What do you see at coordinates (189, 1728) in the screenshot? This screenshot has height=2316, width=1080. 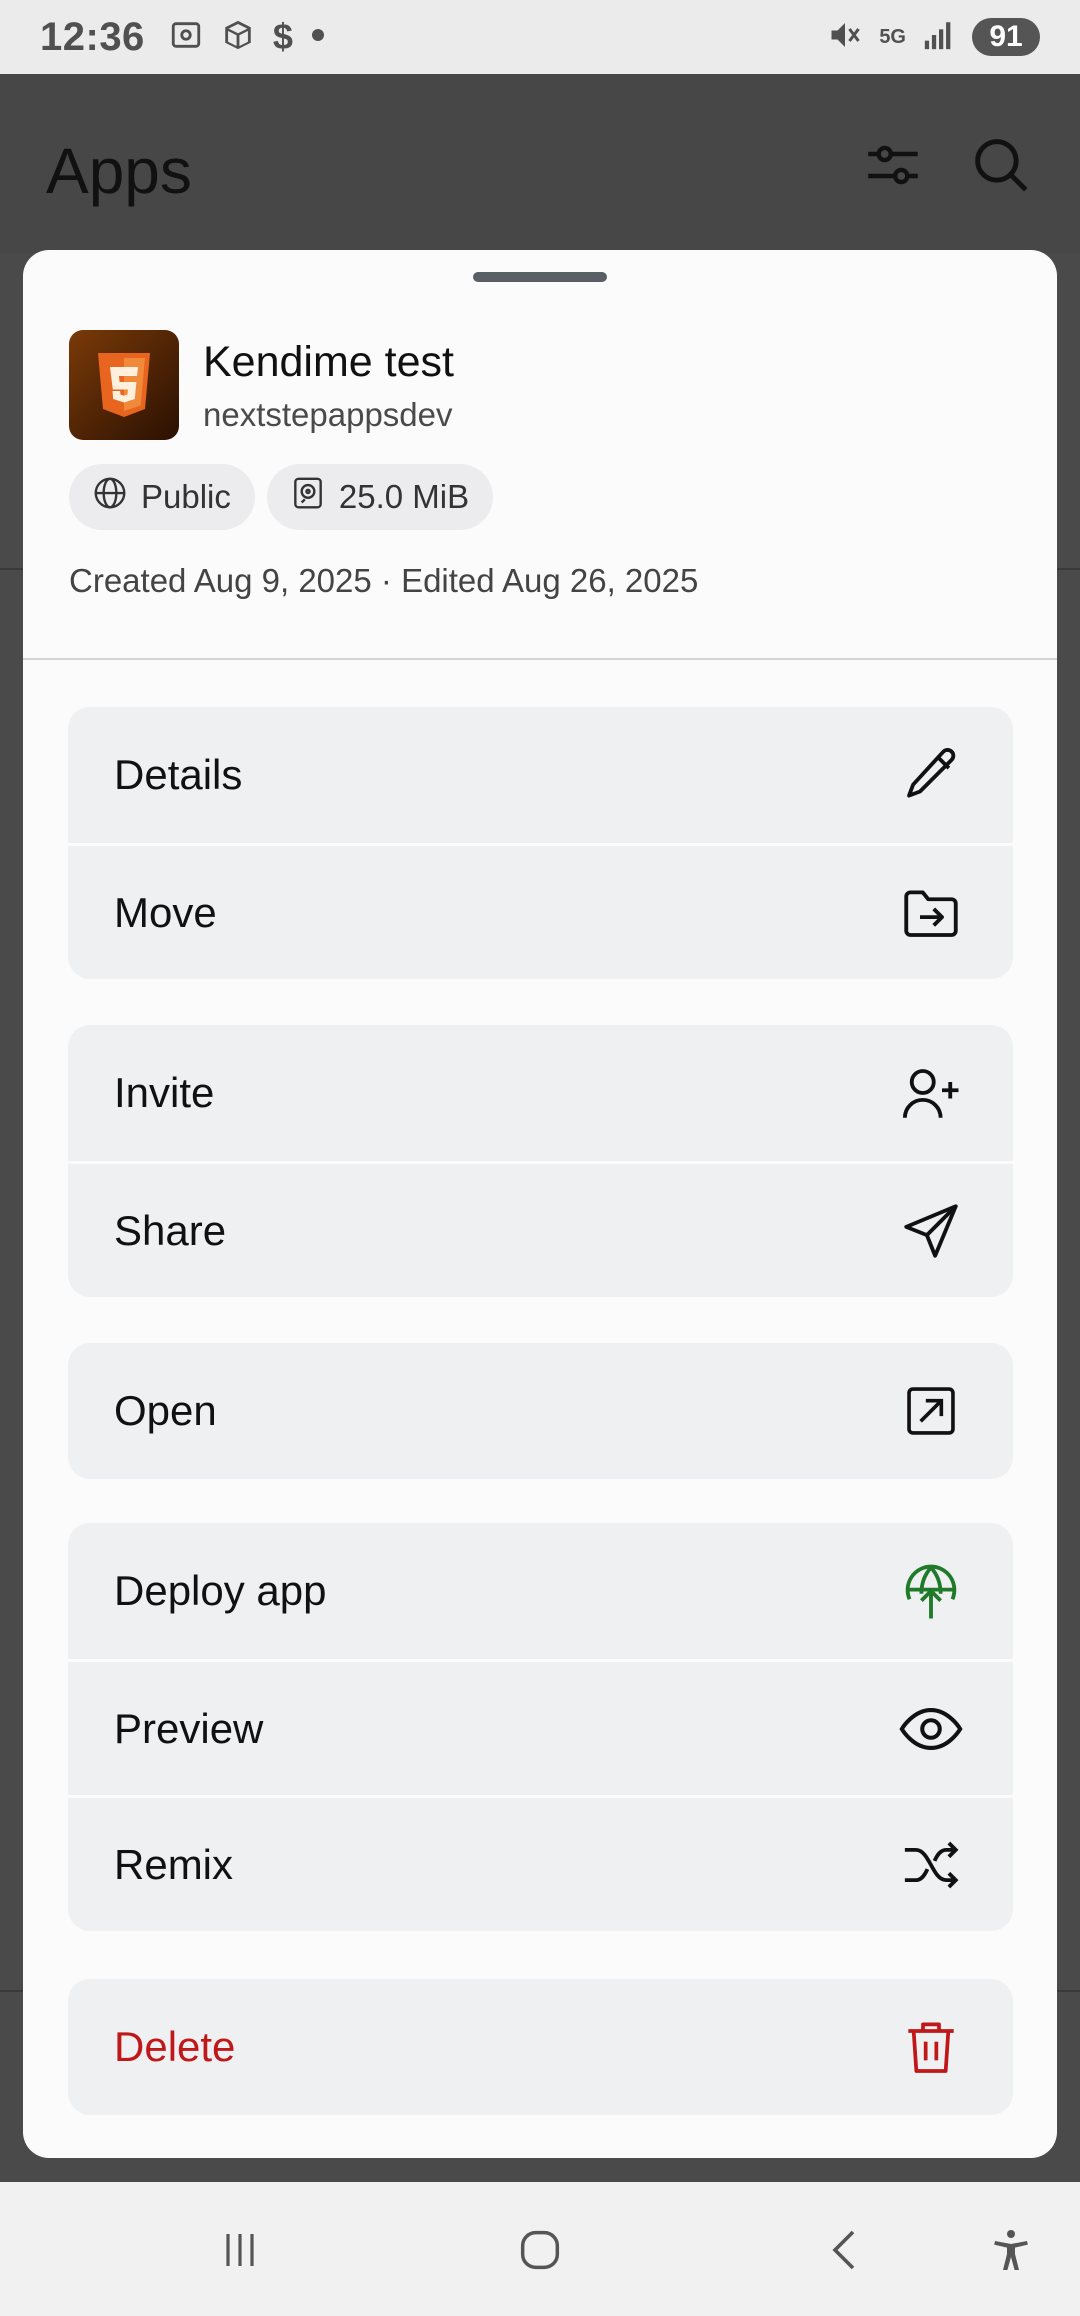 I see `preview-label: Preview` at bounding box center [189, 1728].